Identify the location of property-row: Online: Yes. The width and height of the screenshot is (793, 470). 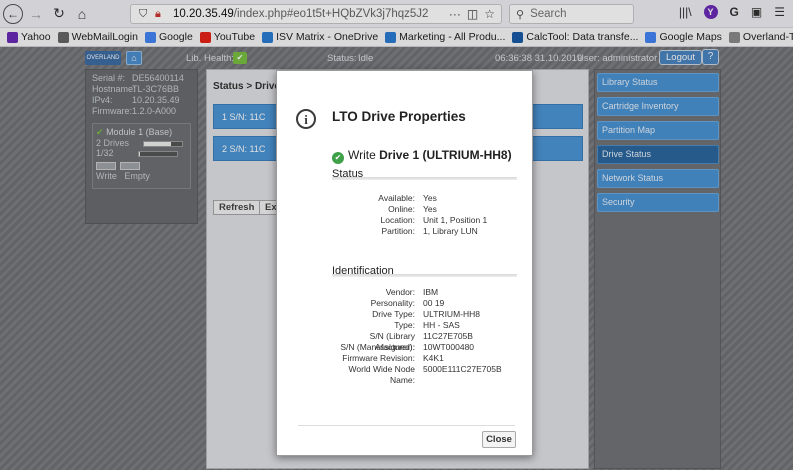
(432, 209).